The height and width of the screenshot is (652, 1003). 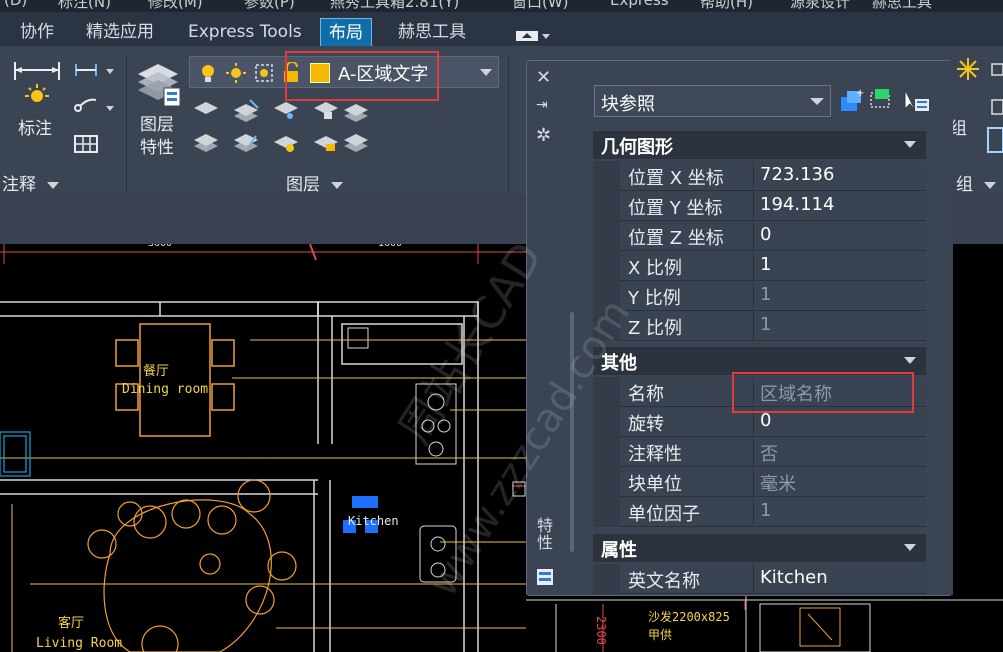 What do you see at coordinates (362, 76) in the screenshot?
I see `layer-name-highlight` at bounding box center [362, 76].